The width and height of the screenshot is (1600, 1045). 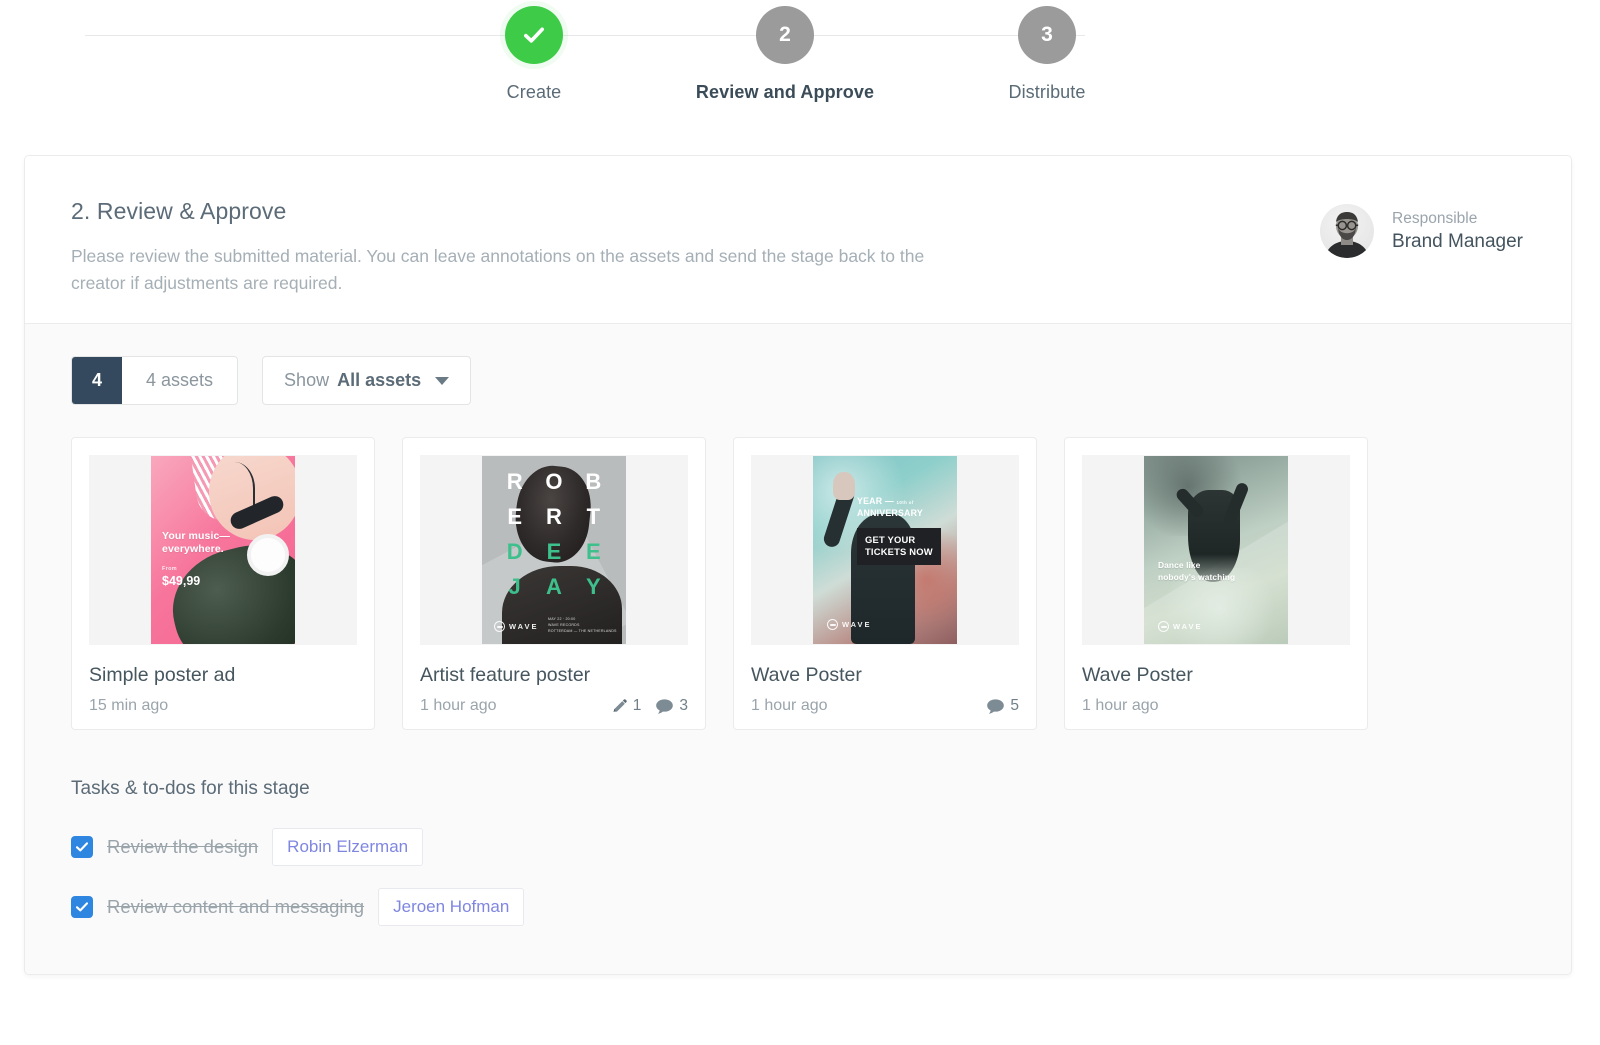 What do you see at coordinates (637, 705) in the screenshot?
I see `annotation-count: 1` at bounding box center [637, 705].